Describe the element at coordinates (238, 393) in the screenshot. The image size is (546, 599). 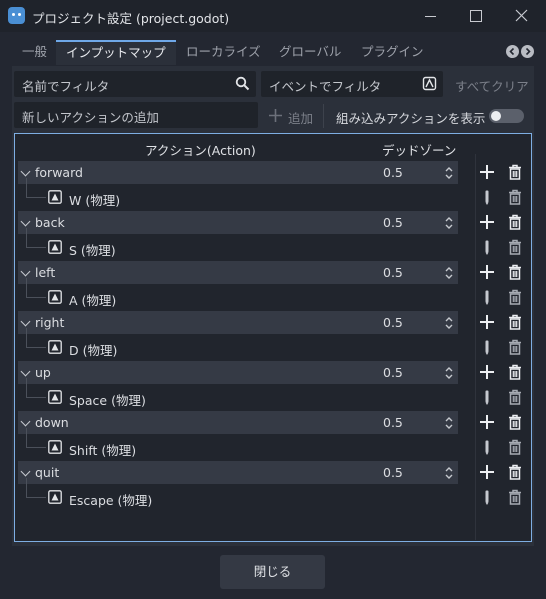
I see `event-row: Space (物理)` at that location.